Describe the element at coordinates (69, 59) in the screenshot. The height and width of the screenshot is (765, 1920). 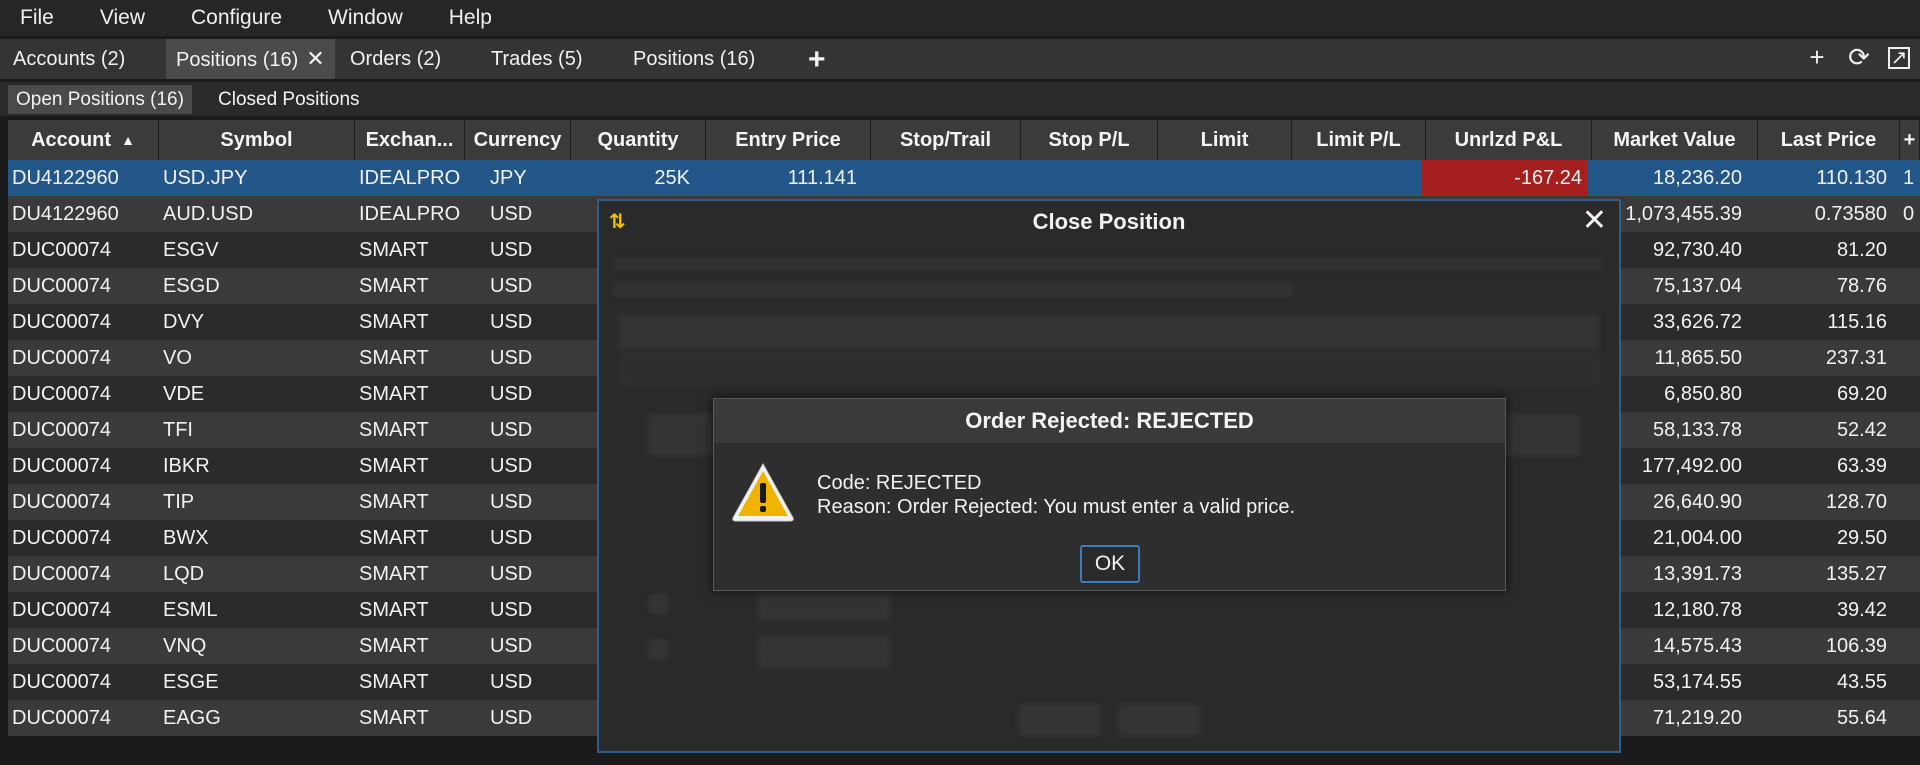
I see `tab-accounts: Accounts (2)` at that location.